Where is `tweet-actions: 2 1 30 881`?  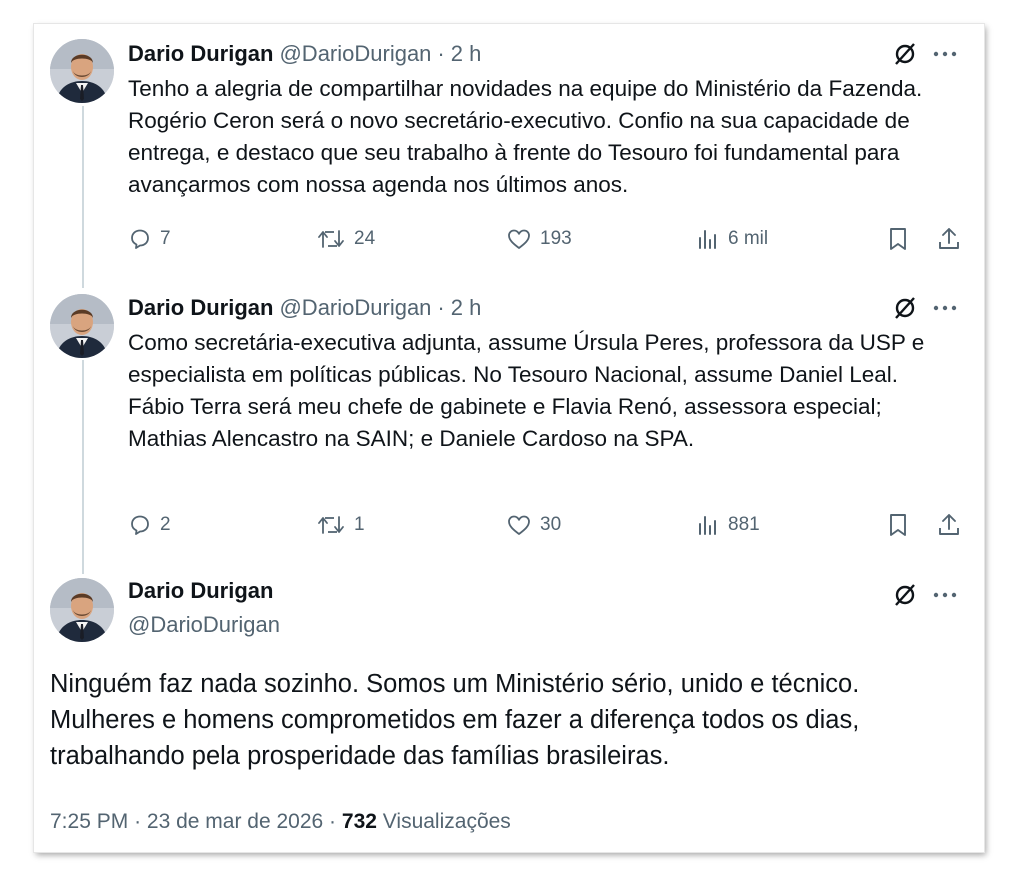
tweet-actions: 2 1 30 881 is located at coordinates (548, 525).